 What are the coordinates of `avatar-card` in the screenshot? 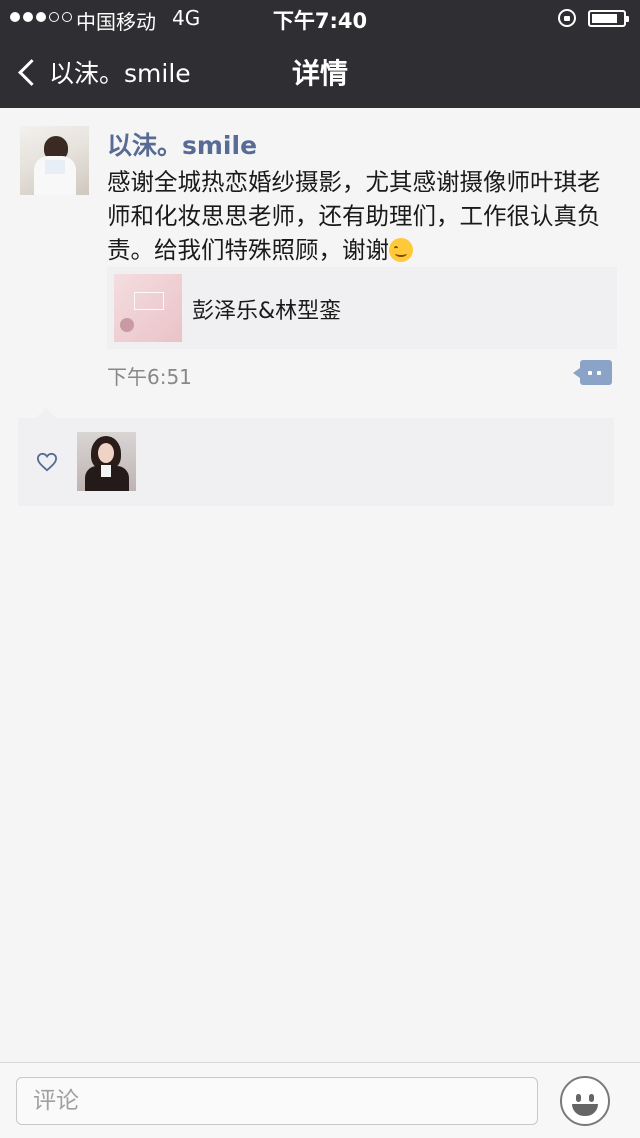 It's located at (55, 167).